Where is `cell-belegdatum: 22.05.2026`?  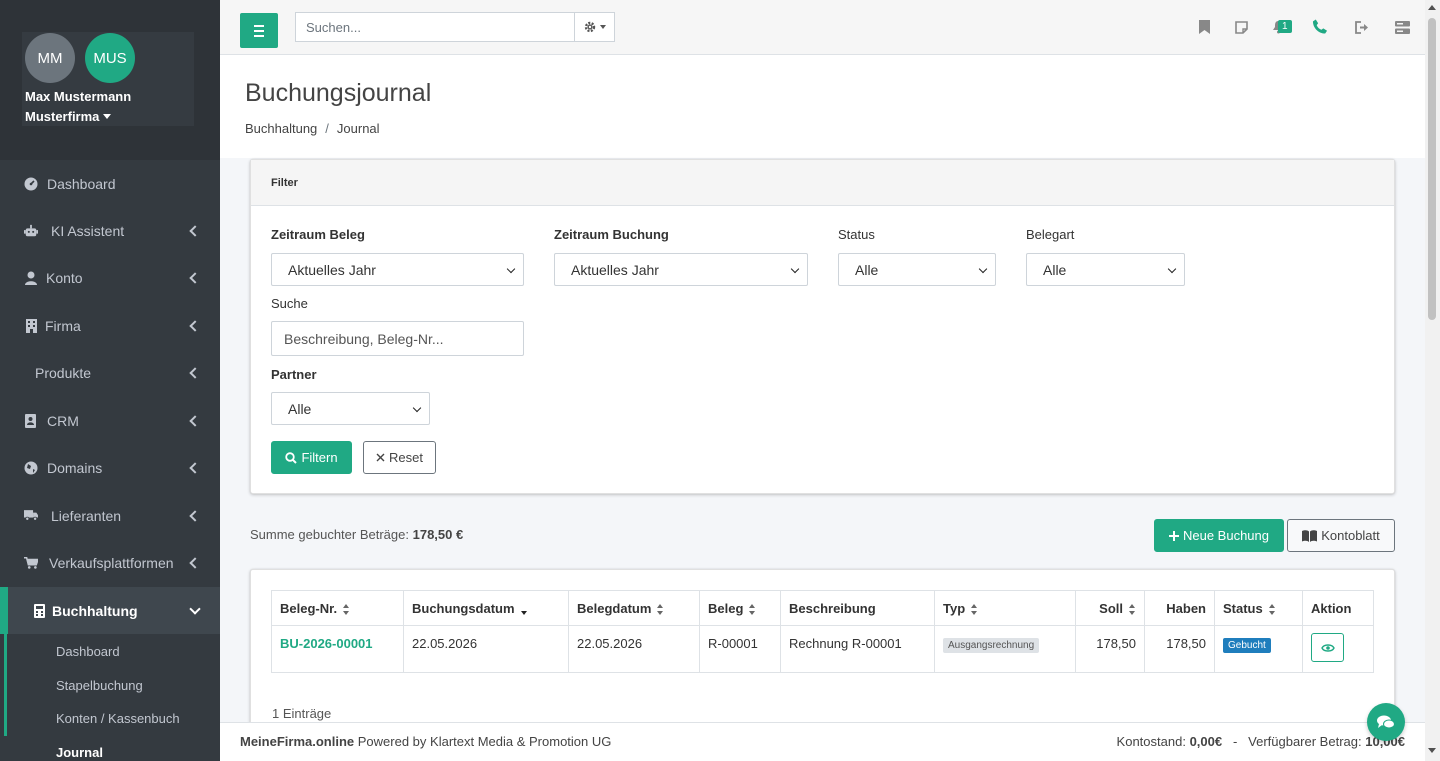 cell-belegdatum: 22.05.2026 is located at coordinates (634, 649).